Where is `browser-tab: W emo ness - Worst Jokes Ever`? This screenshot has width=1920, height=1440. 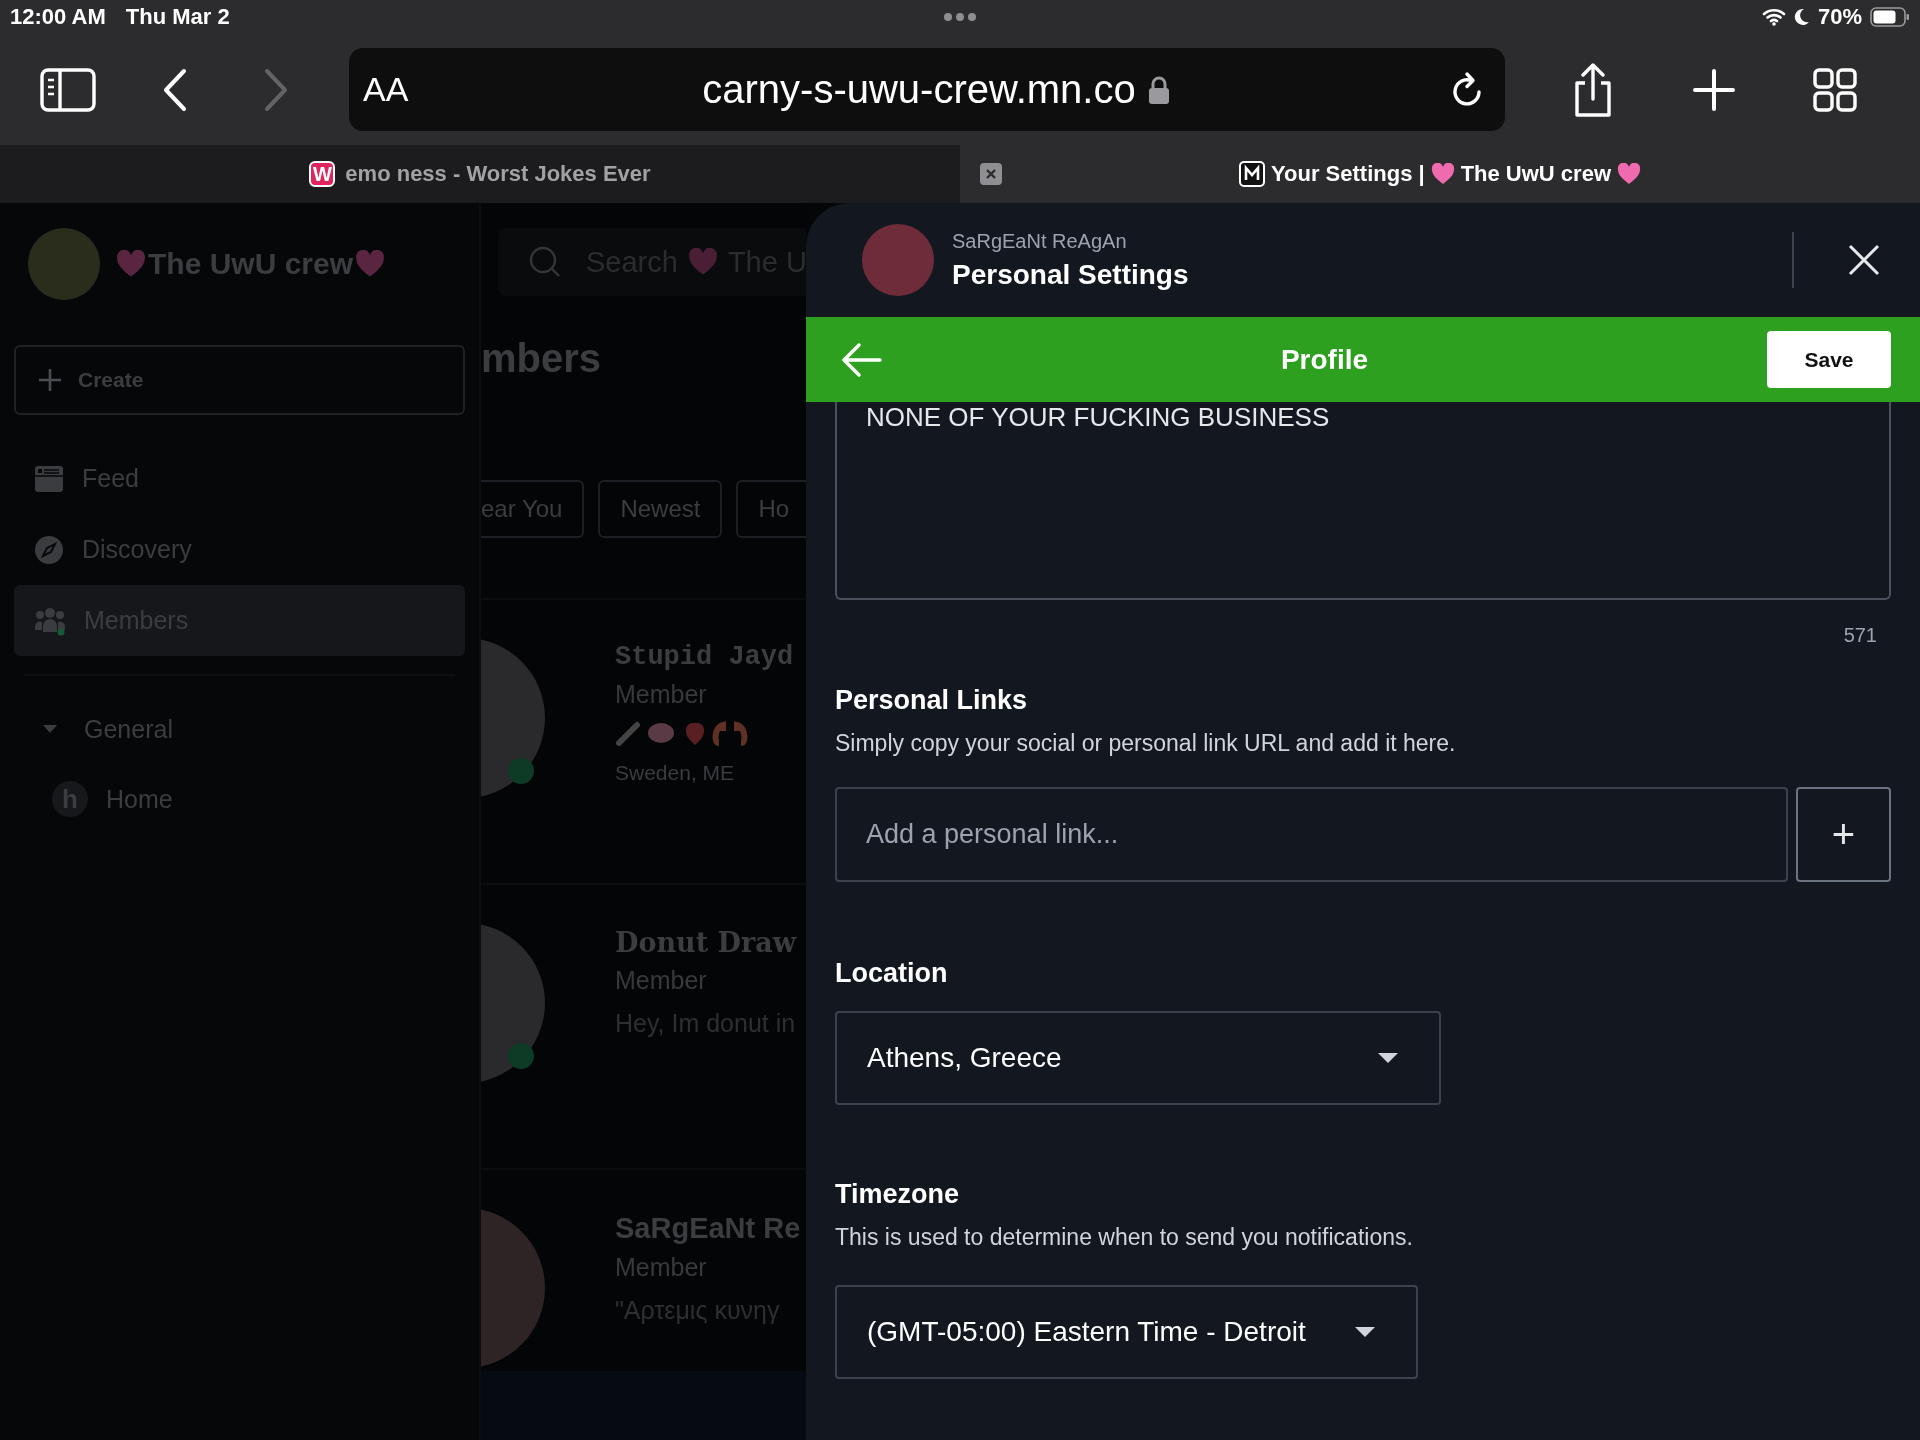
browser-tab: W emo ness - Worst Jokes Ever is located at coordinates (480, 174).